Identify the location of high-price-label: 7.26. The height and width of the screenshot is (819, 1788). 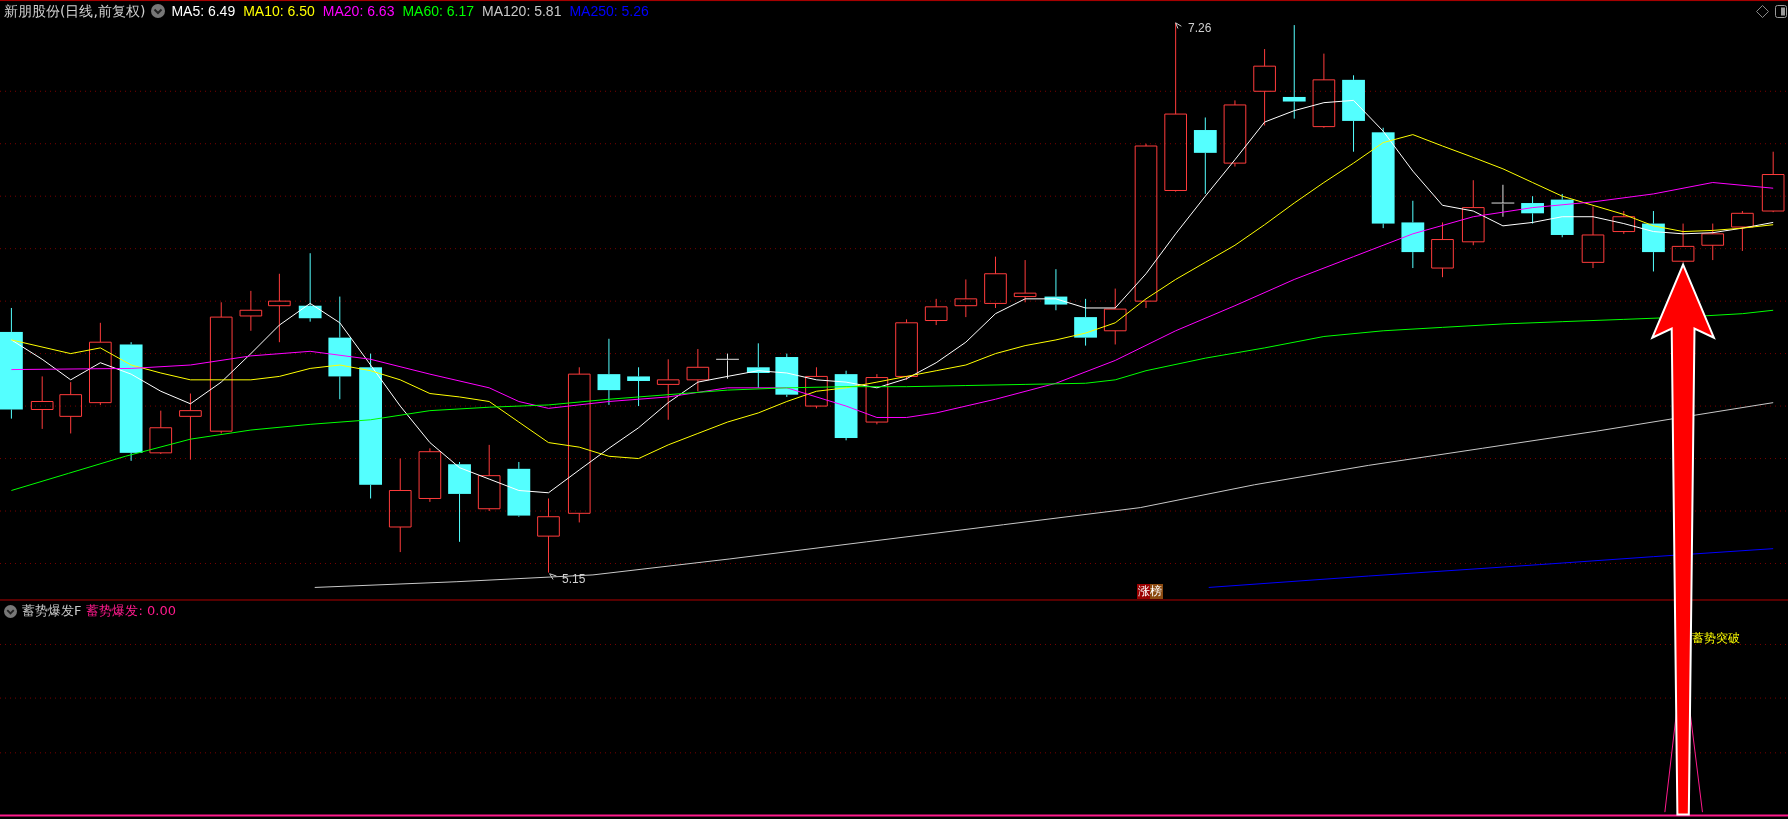
(1200, 28).